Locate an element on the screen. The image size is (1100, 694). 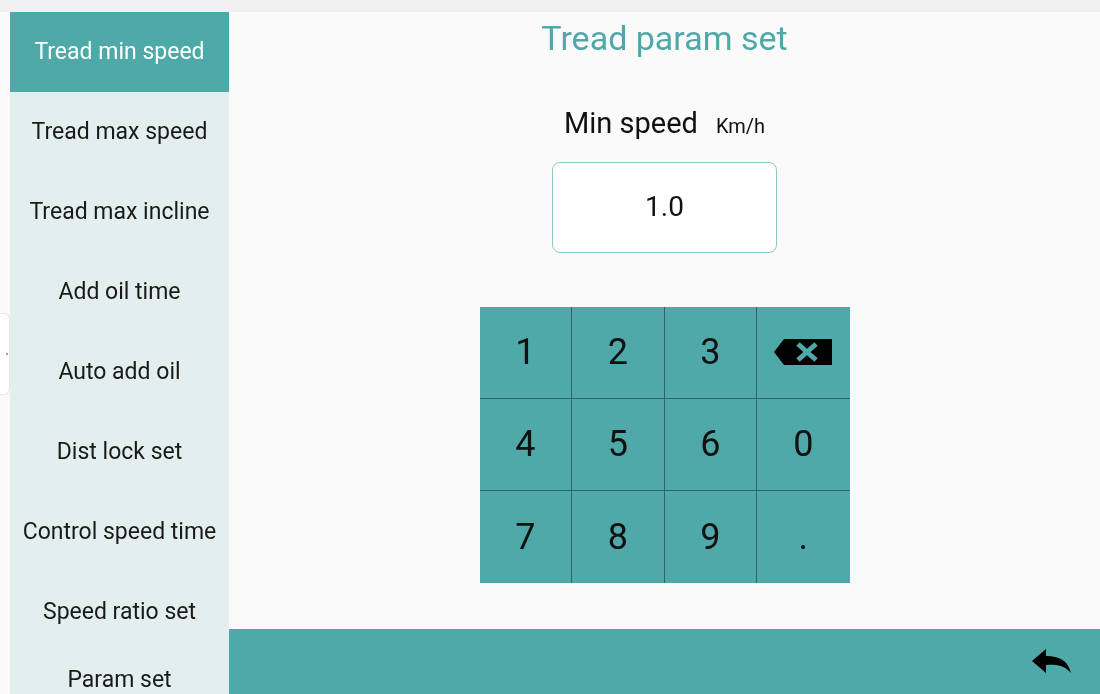
value-field: 1.0 is located at coordinates (664, 207).